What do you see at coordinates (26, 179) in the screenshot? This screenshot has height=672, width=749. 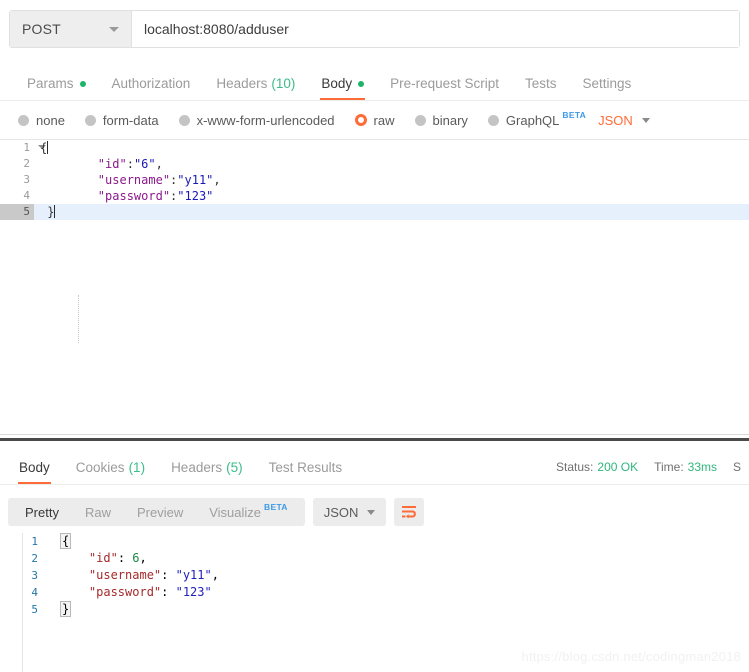 I see `line-number: 3` at bounding box center [26, 179].